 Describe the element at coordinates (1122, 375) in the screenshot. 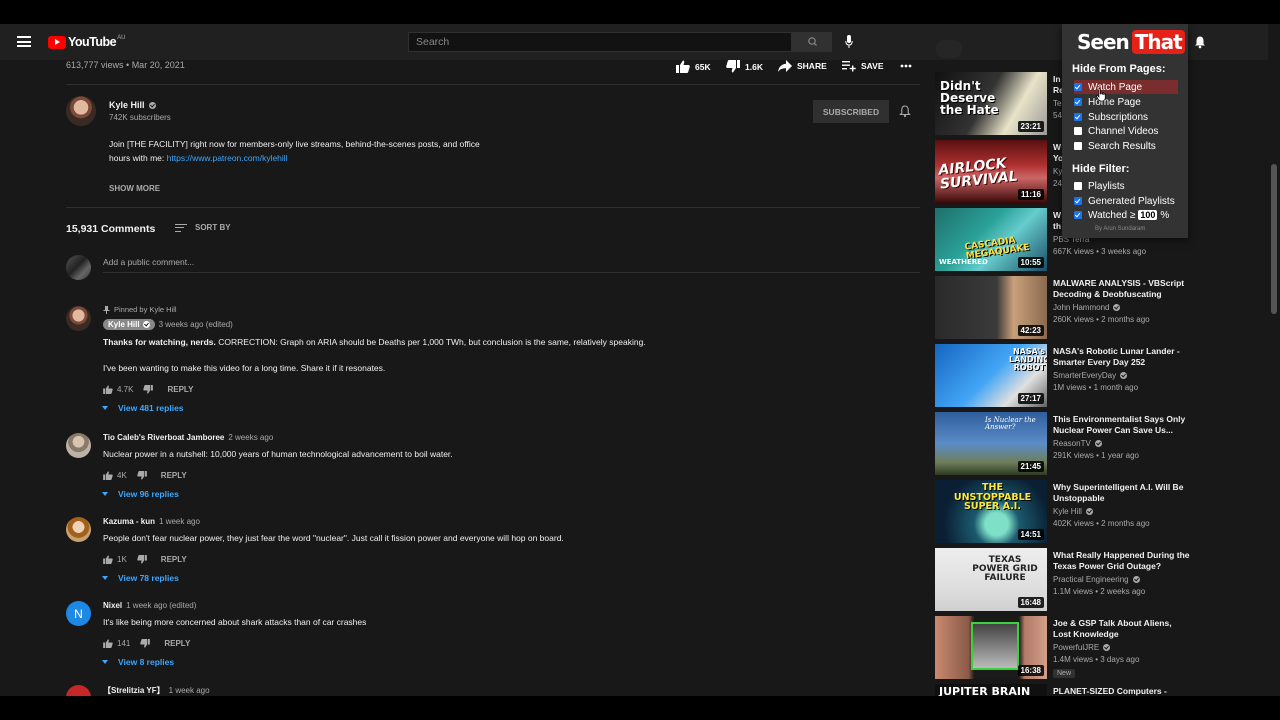

I see `channel-name: SmarterEveryDay` at that location.